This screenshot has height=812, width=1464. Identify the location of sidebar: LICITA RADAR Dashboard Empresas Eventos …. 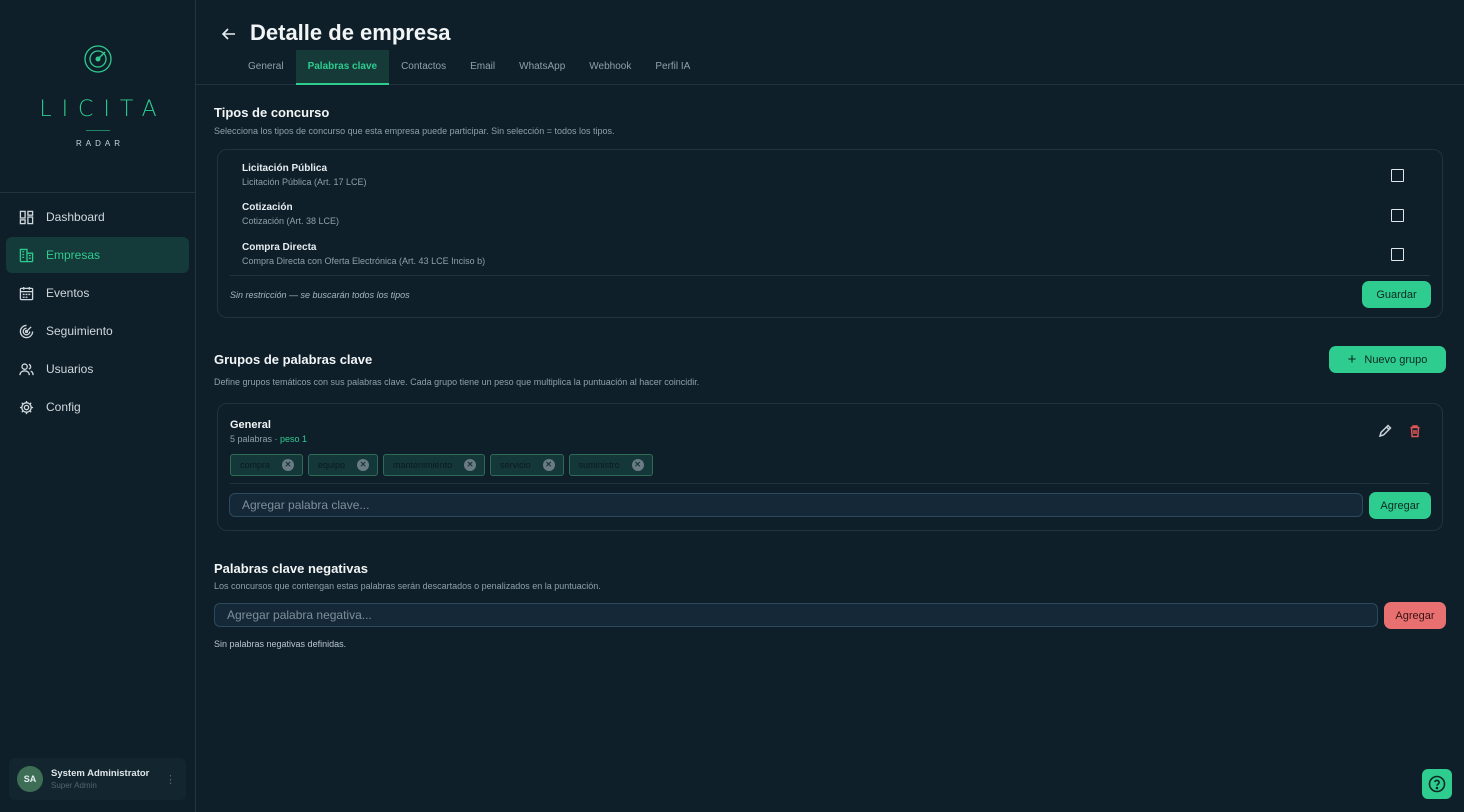
(98, 406).